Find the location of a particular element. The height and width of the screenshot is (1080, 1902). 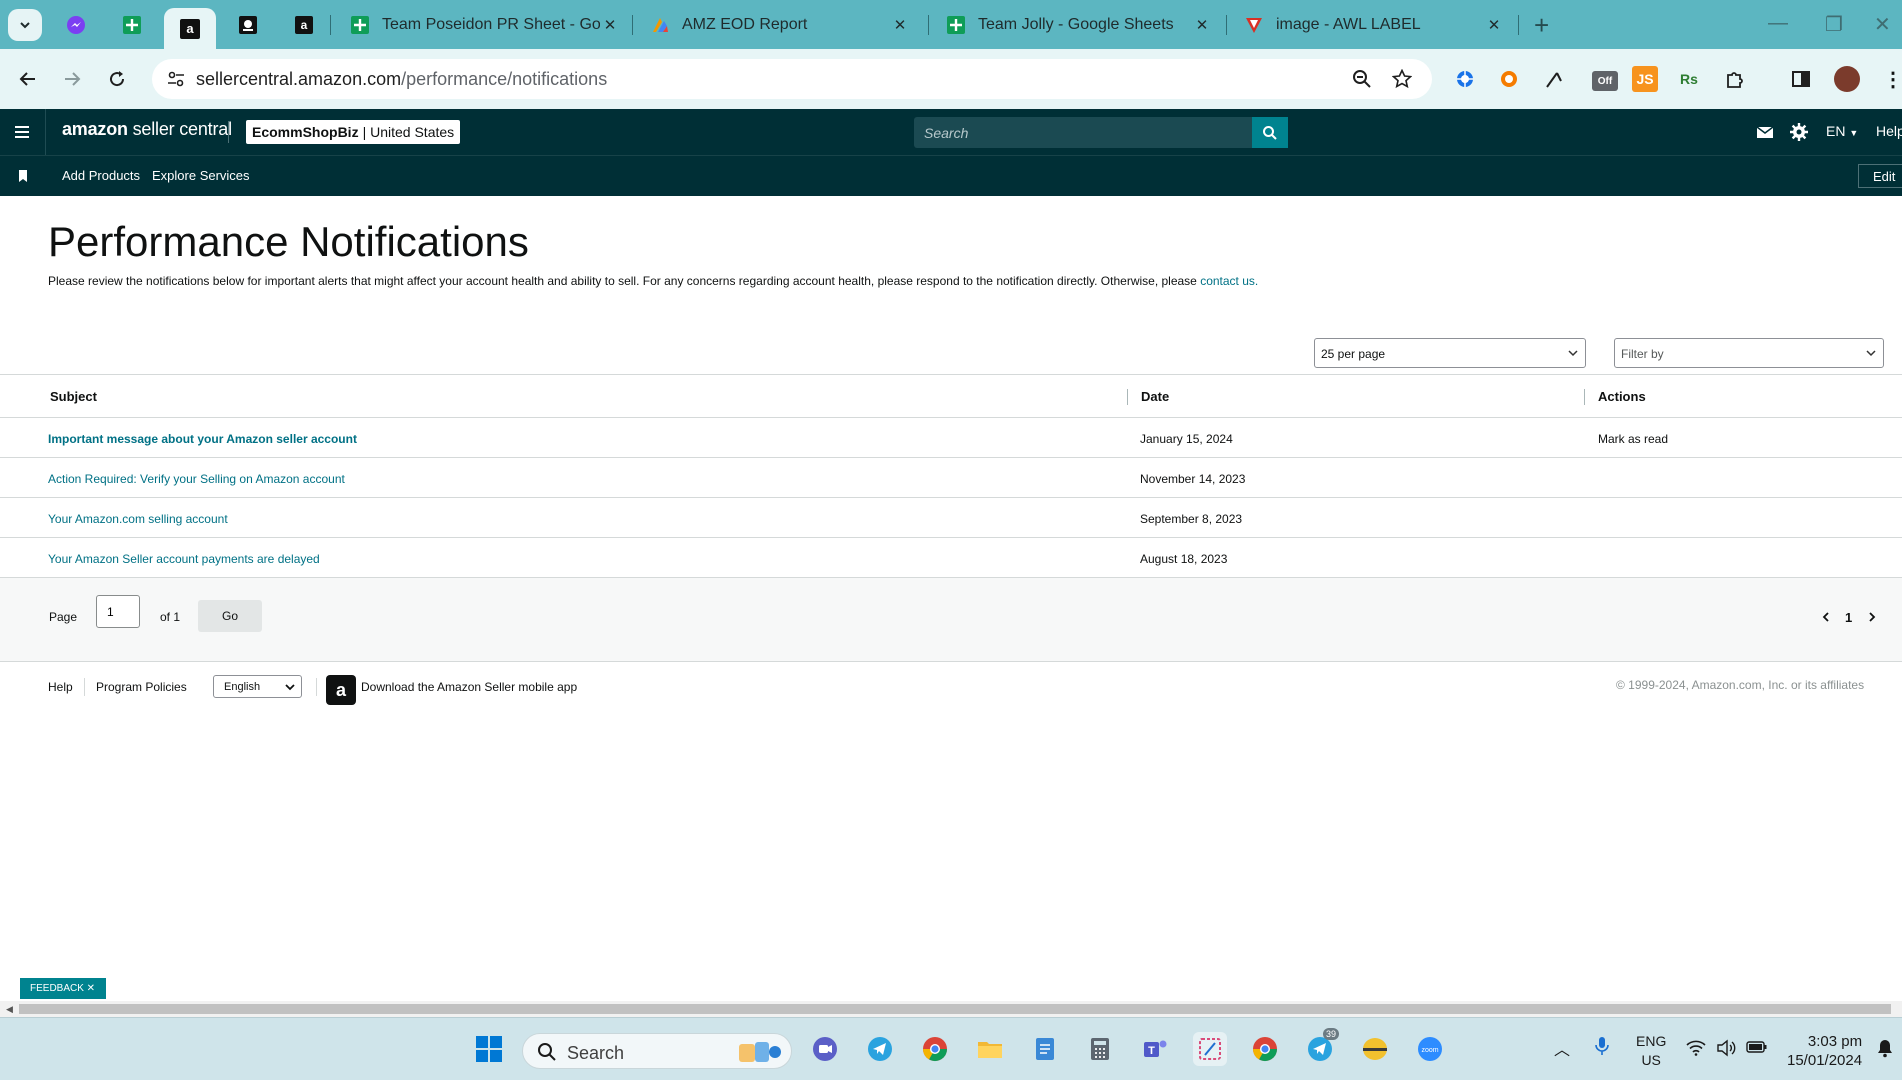

go-button: Go is located at coordinates (230, 616).